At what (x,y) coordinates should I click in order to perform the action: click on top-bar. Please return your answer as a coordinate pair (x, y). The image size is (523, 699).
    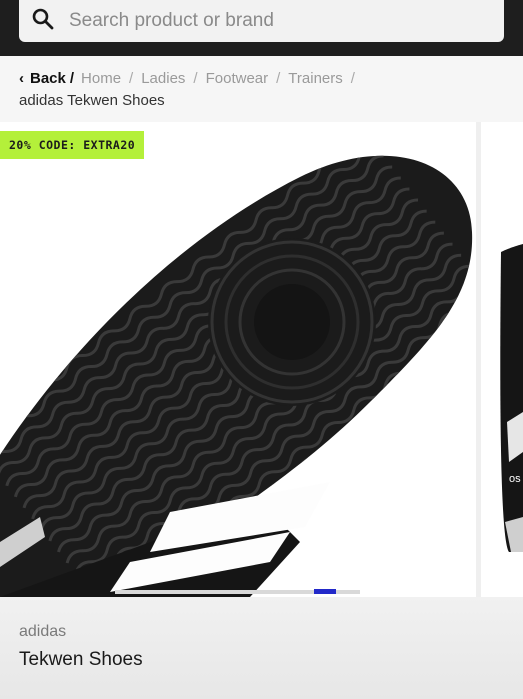
    Looking at the image, I should click on (261, 28).